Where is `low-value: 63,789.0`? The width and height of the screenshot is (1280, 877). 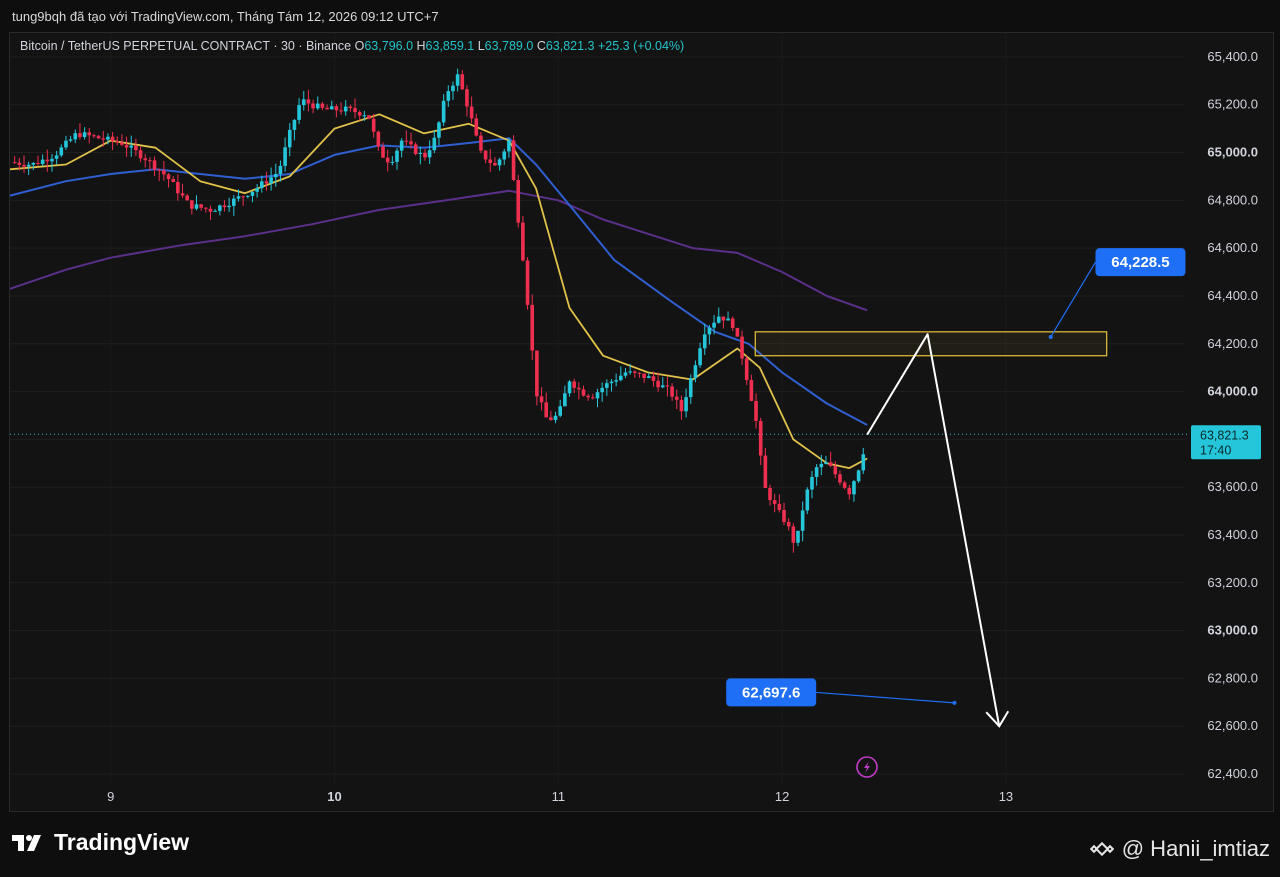
low-value: 63,789.0 is located at coordinates (509, 46).